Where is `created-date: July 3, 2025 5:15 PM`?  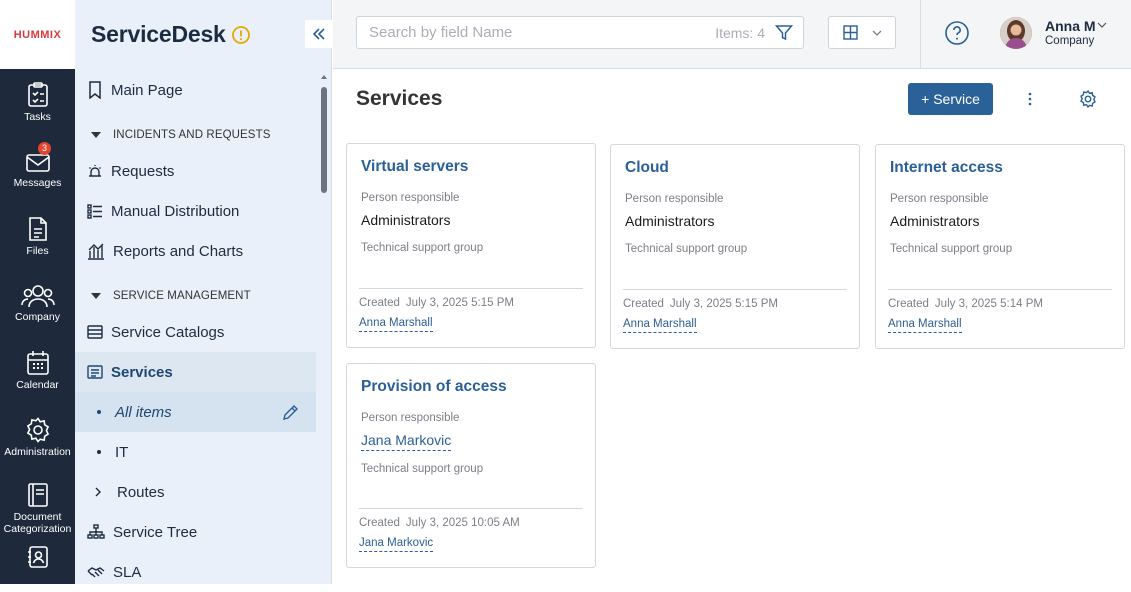 created-date: July 3, 2025 5:15 PM is located at coordinates (459, 303).